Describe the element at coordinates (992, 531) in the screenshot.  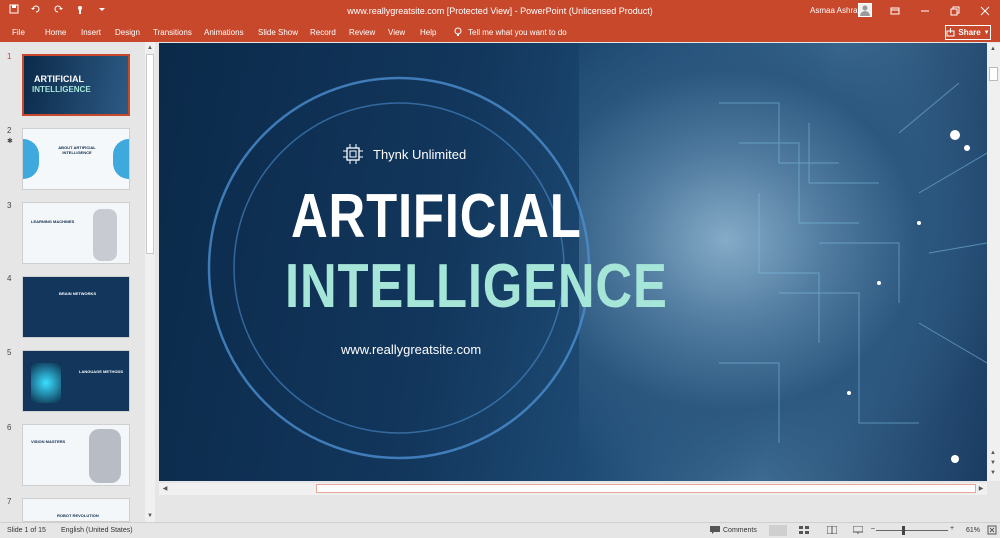
I see `fit-to-window-icon` at that location.